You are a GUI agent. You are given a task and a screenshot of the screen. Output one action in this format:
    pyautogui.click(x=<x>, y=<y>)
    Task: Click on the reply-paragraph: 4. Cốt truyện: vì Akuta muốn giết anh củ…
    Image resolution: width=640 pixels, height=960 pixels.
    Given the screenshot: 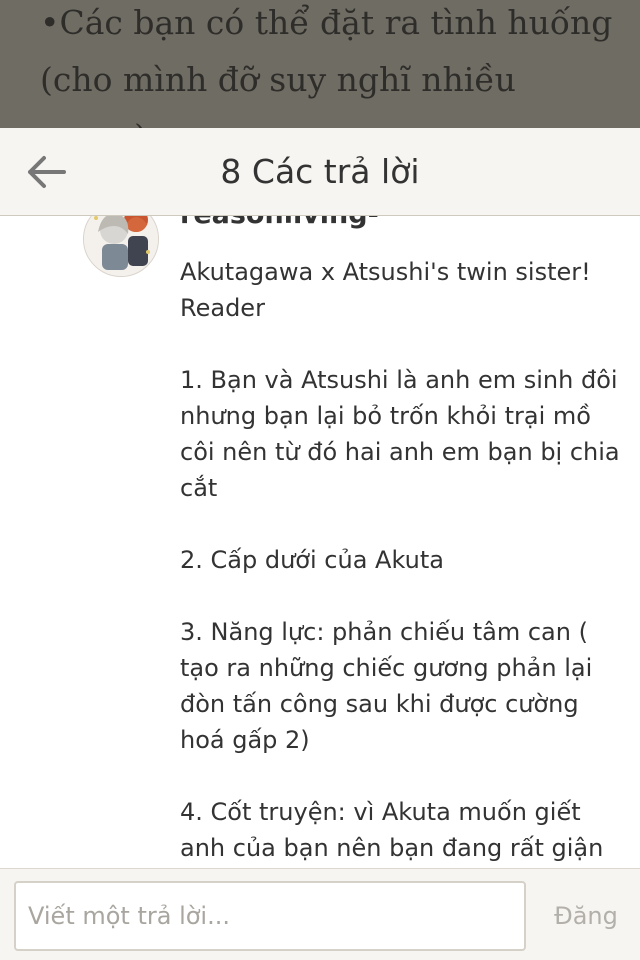 What is the action you would take?
    pyautogui.click(x=392, y=830)
    